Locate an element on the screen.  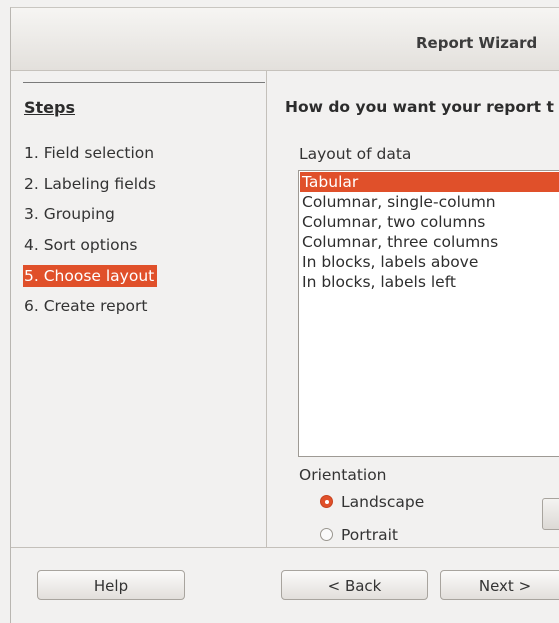
orientation-label: Orientation is located at coordinates (343, 475).